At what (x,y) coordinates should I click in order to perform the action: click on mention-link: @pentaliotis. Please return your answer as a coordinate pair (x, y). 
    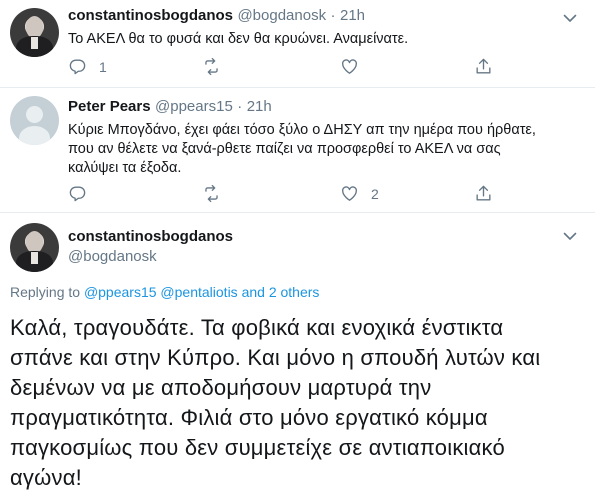
    Looking at the image, I should click on (198, 292).